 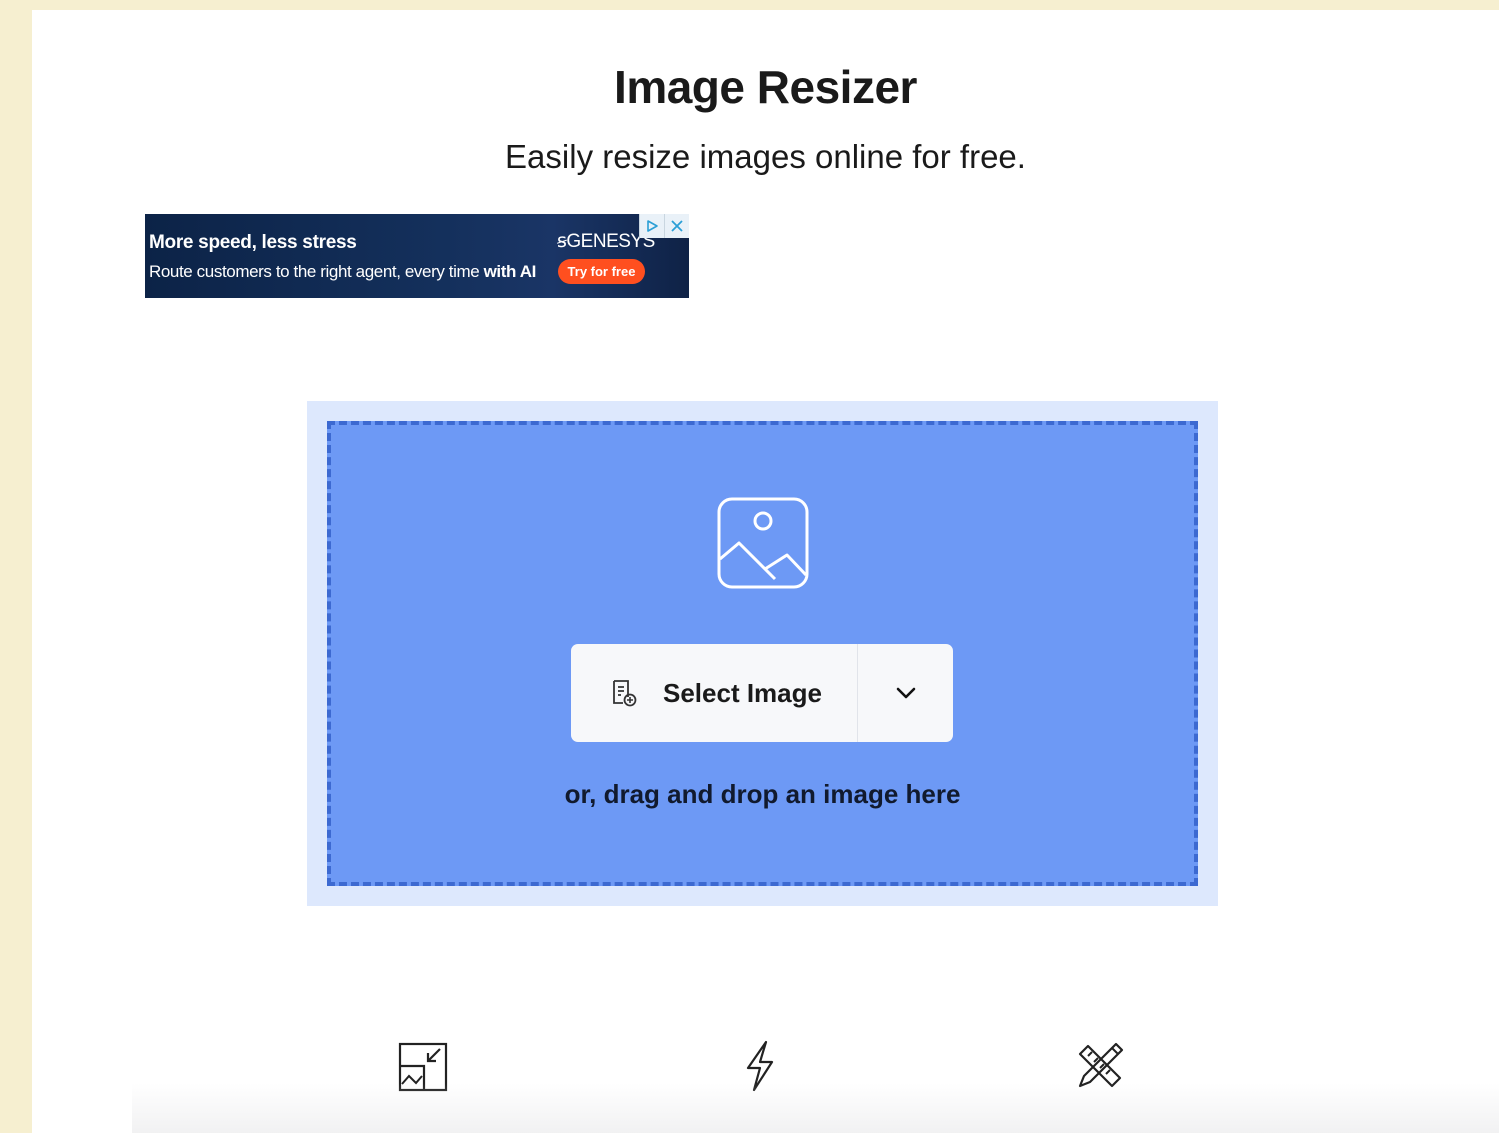 I want to click on page-title: Image Resizer, so click(x=765, y=87).